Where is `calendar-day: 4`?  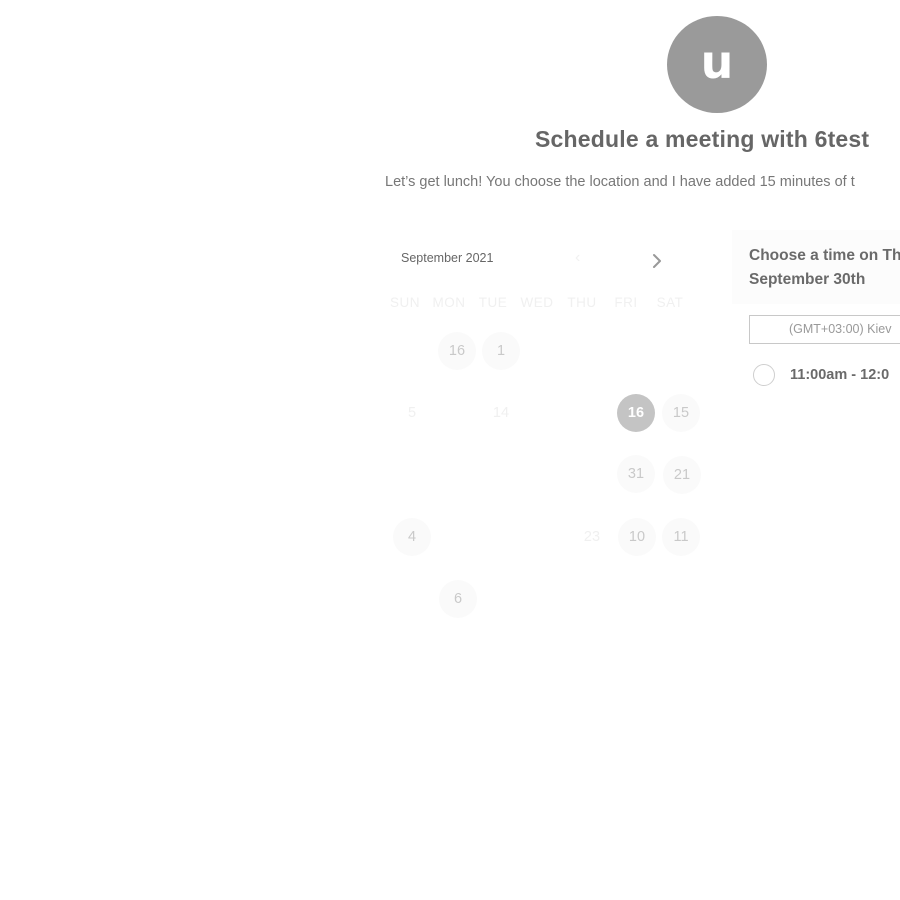 calendar-day: 4 is located at coordinates (412, 537).